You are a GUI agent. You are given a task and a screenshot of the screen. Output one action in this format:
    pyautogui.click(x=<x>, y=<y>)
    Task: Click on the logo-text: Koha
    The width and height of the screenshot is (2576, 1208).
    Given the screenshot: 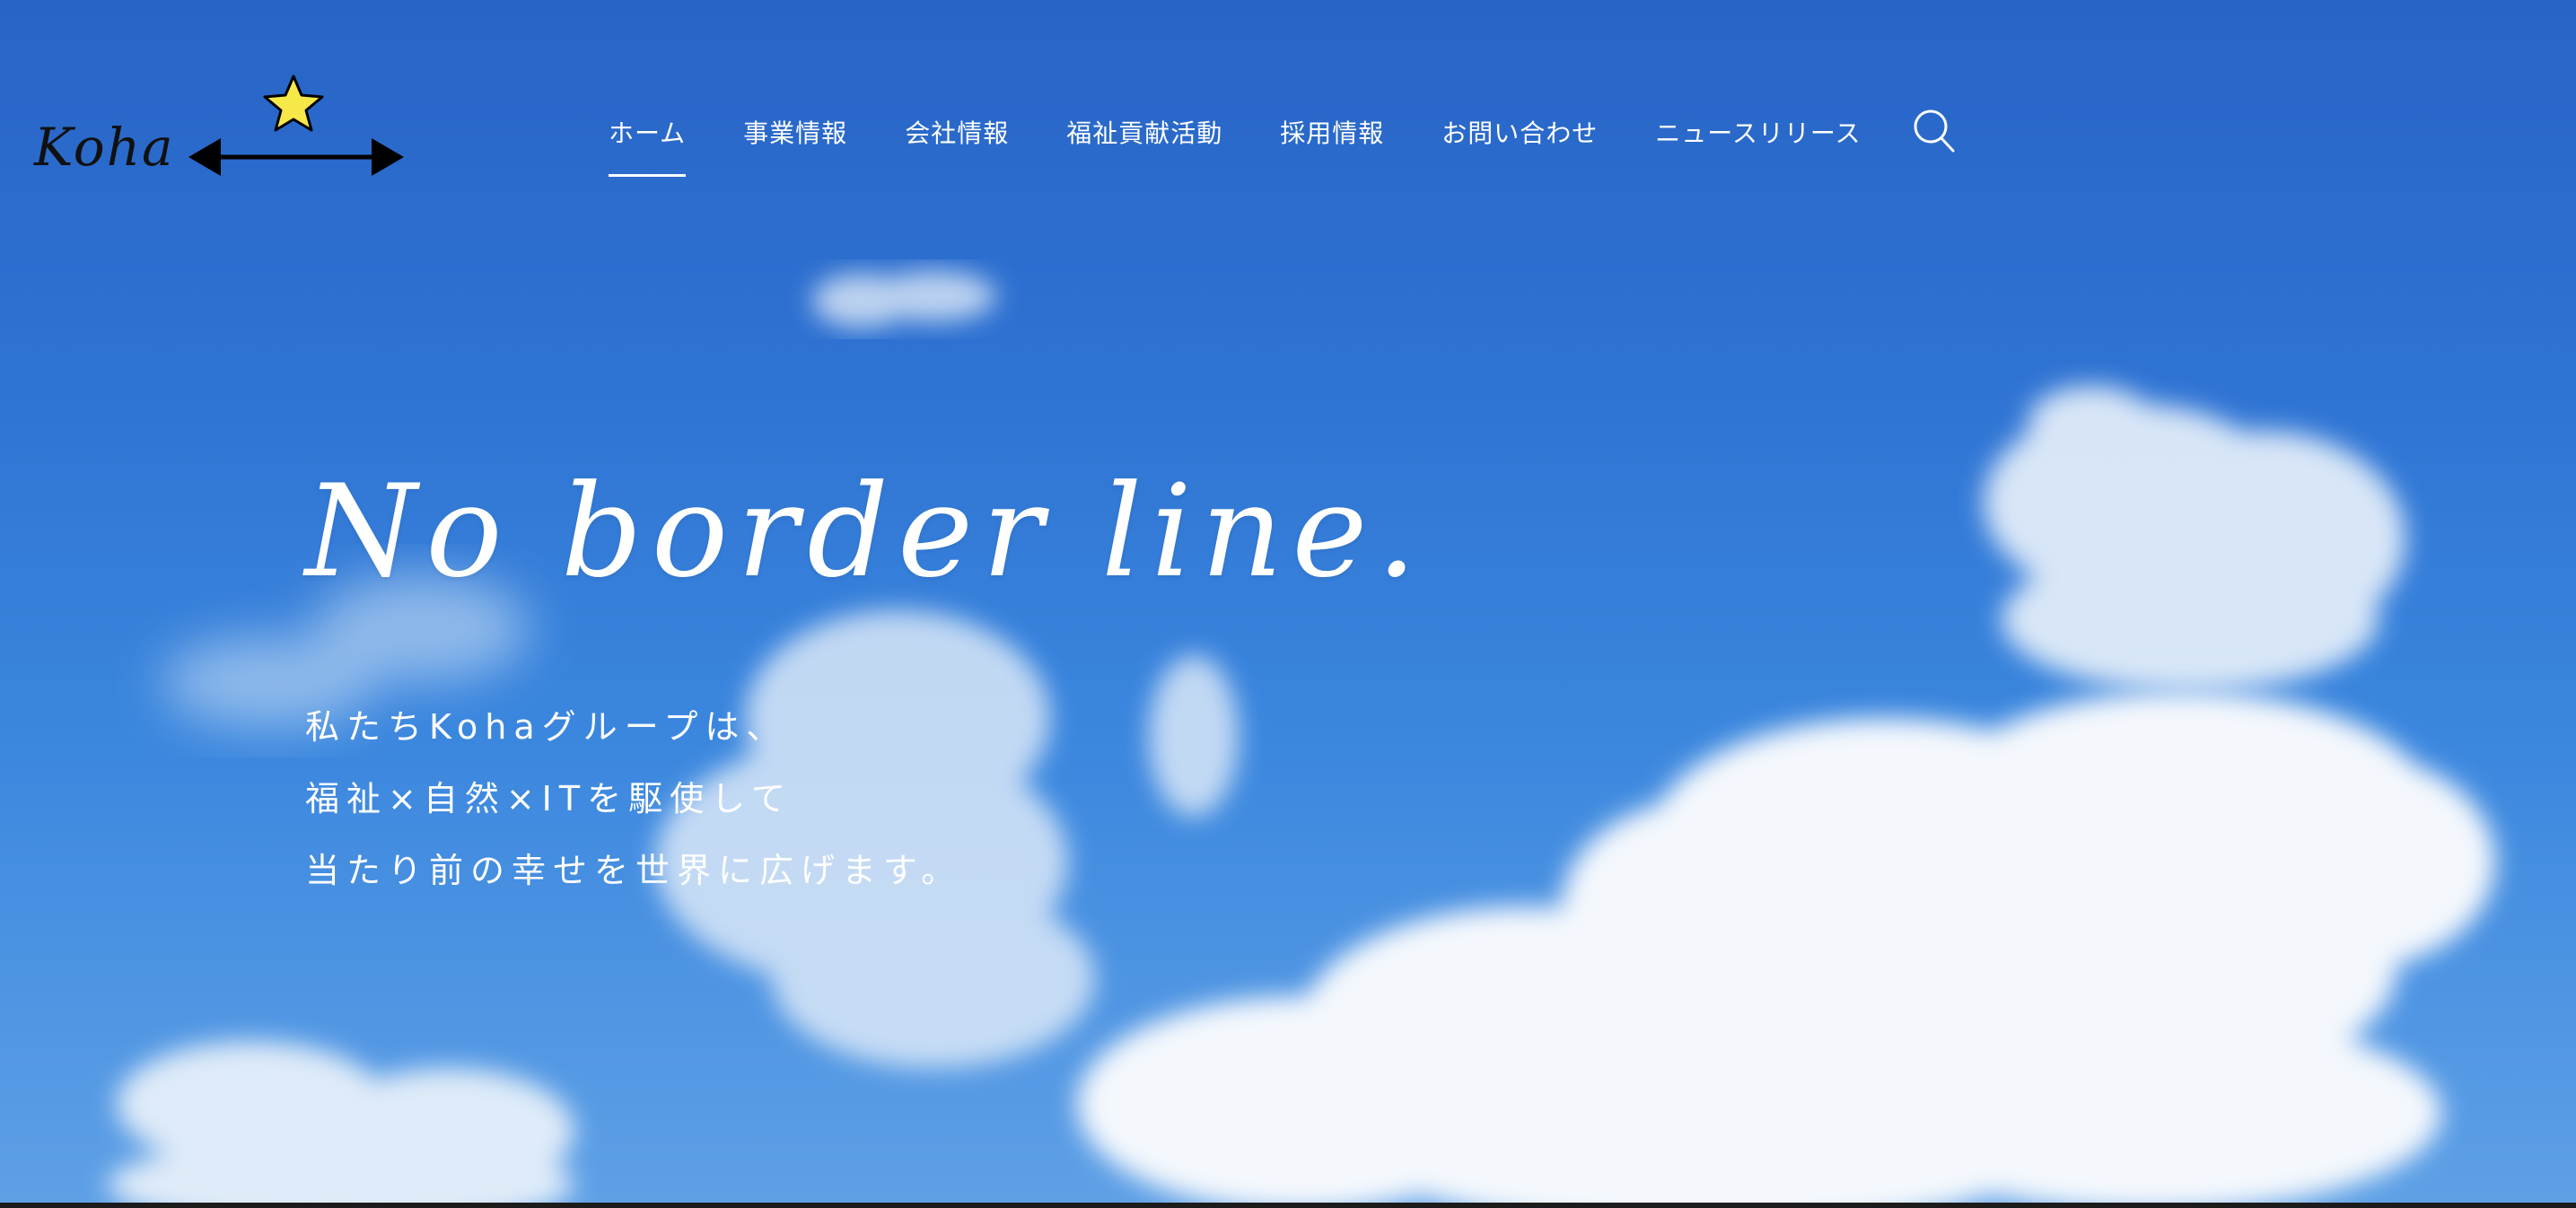 What is the action you would take?
    pyautogui.click(x=104, y=148)
    